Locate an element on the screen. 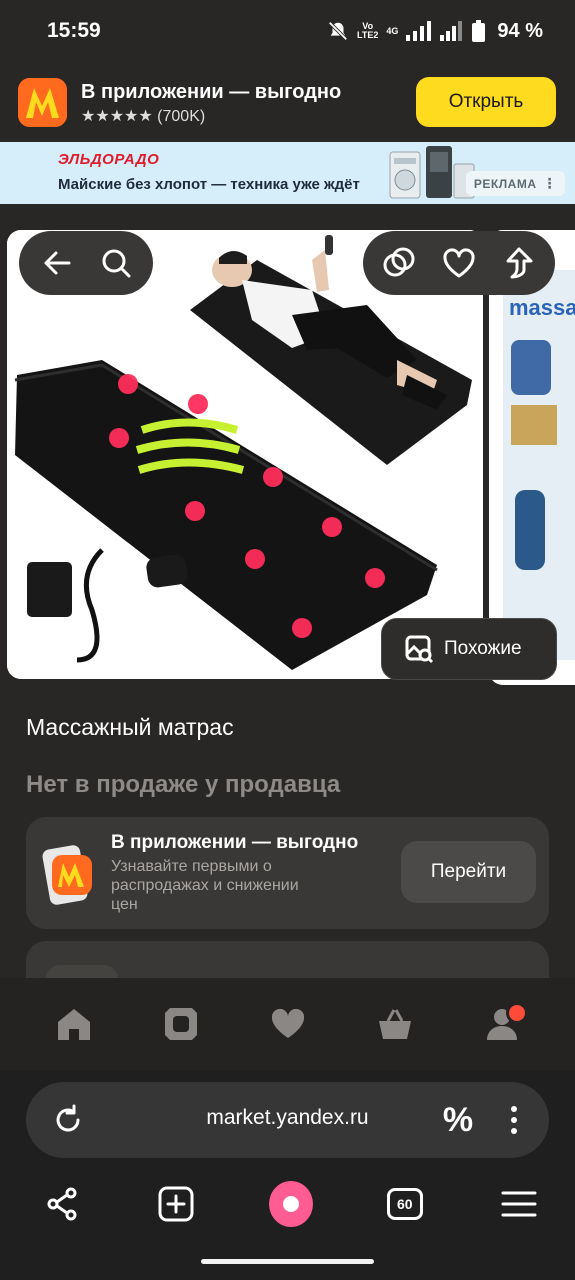  share-icon is located at coordinates (519, 263).